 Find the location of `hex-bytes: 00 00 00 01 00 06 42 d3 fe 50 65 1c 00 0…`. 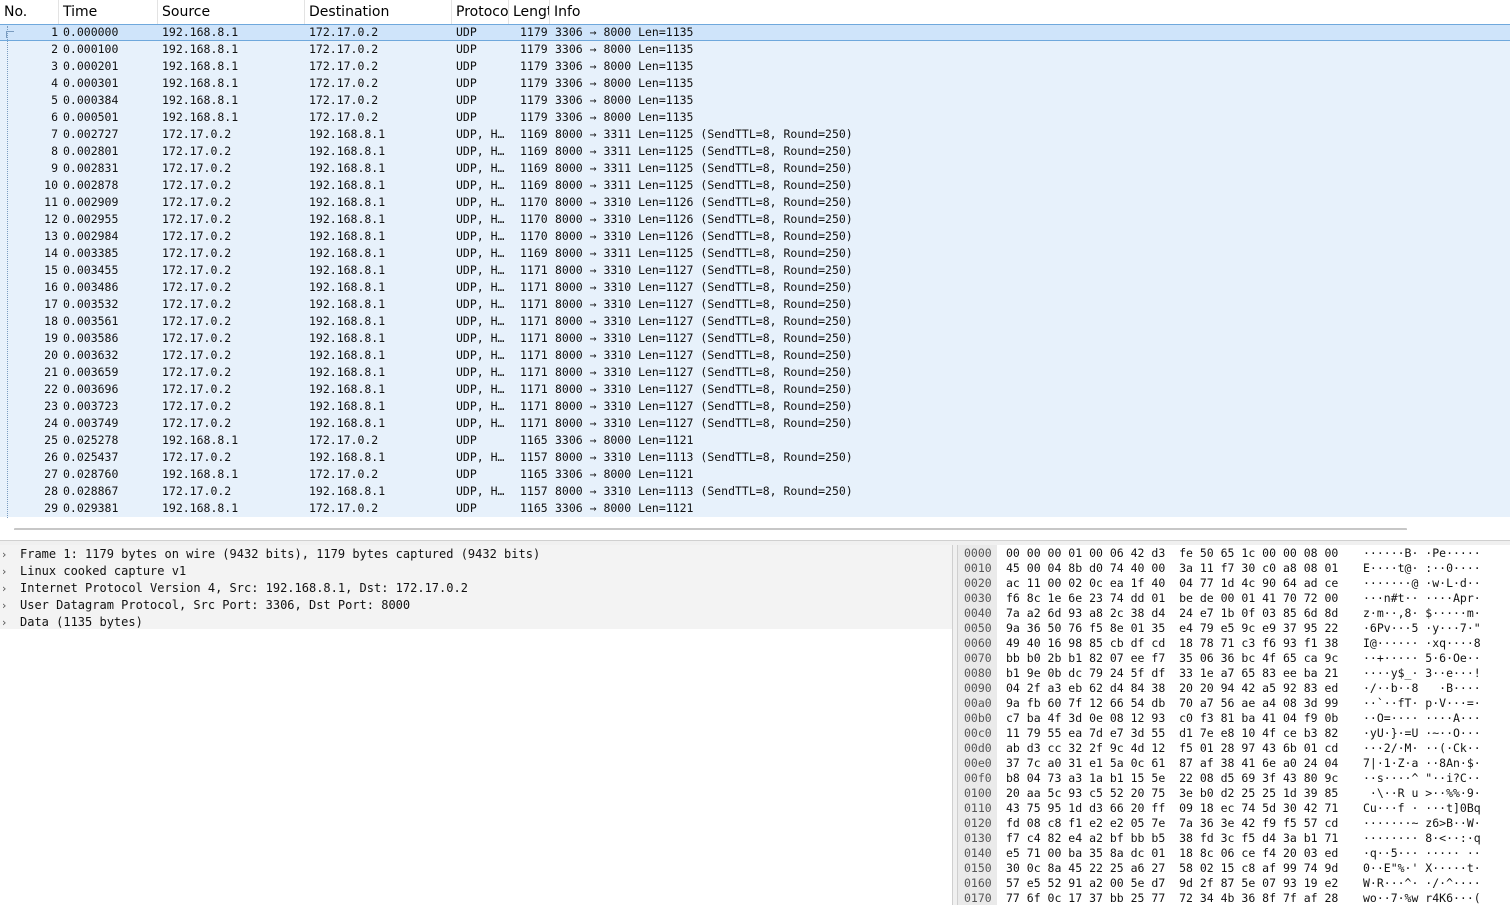

hex-bytes: 00 00 00 01 00 06 42 d3 fe 50 65 1c 00 0… is located at coordinates (1172, 553).